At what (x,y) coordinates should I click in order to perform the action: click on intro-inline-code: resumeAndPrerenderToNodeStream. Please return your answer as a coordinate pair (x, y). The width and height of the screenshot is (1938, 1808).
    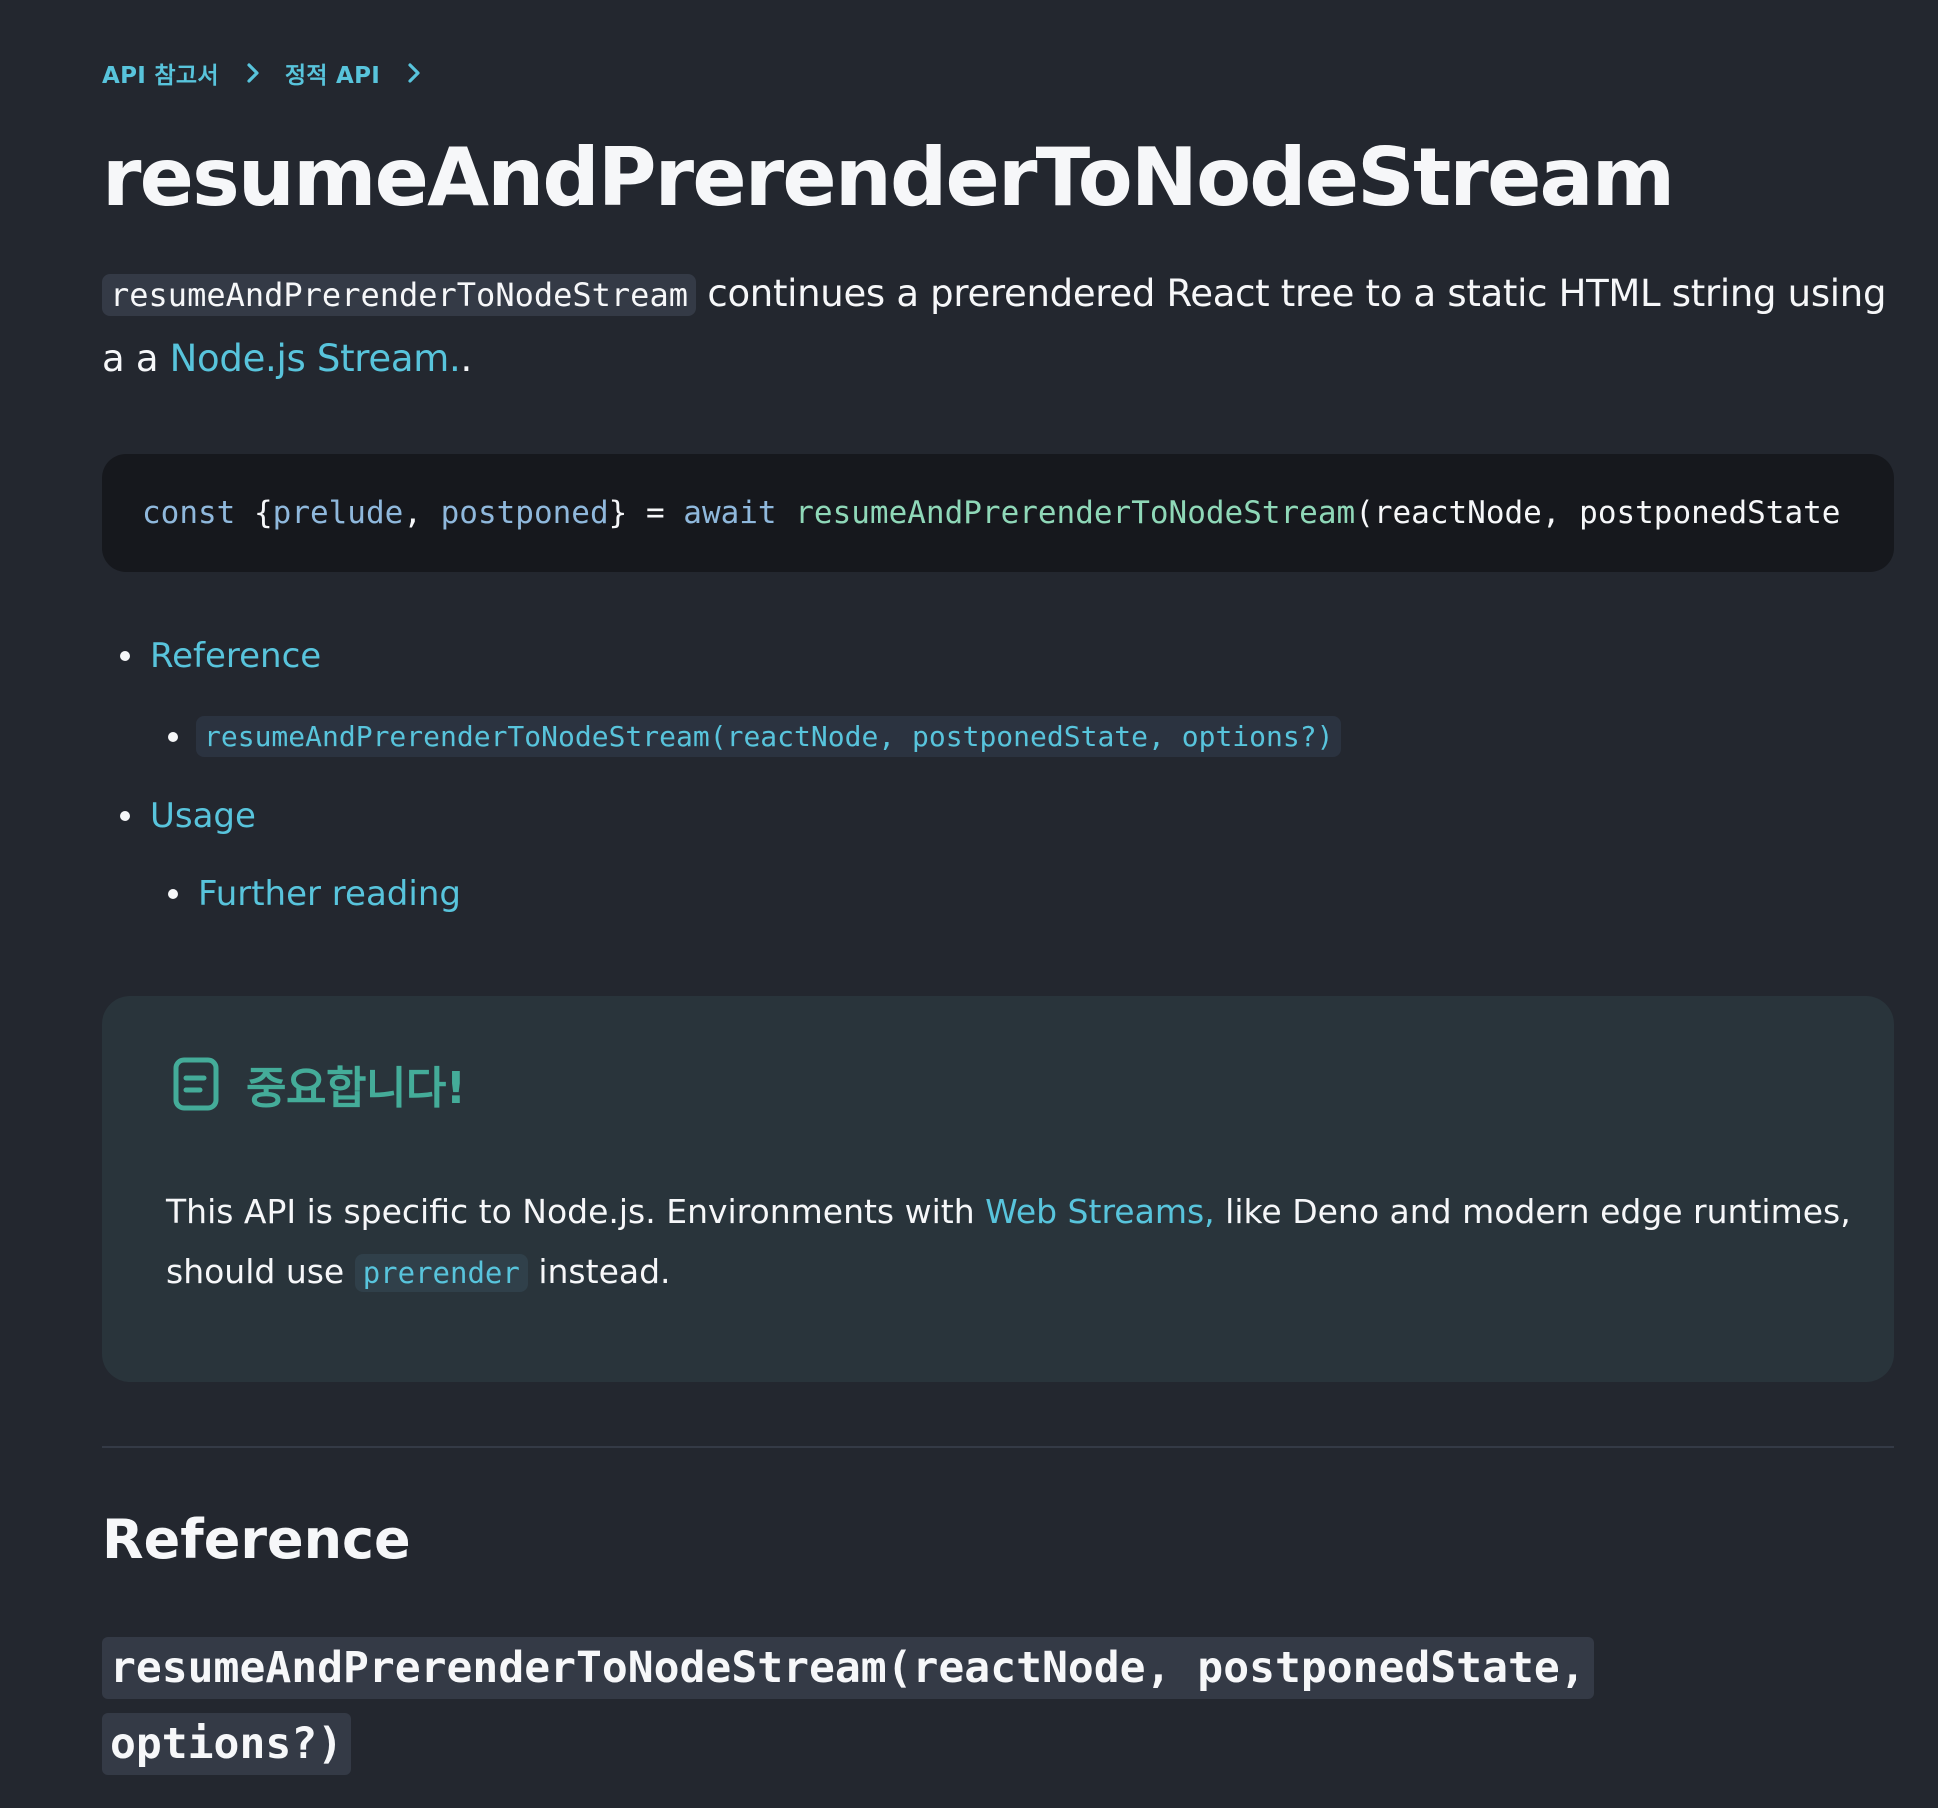
    Looking at the image, I should click on (399, 295).